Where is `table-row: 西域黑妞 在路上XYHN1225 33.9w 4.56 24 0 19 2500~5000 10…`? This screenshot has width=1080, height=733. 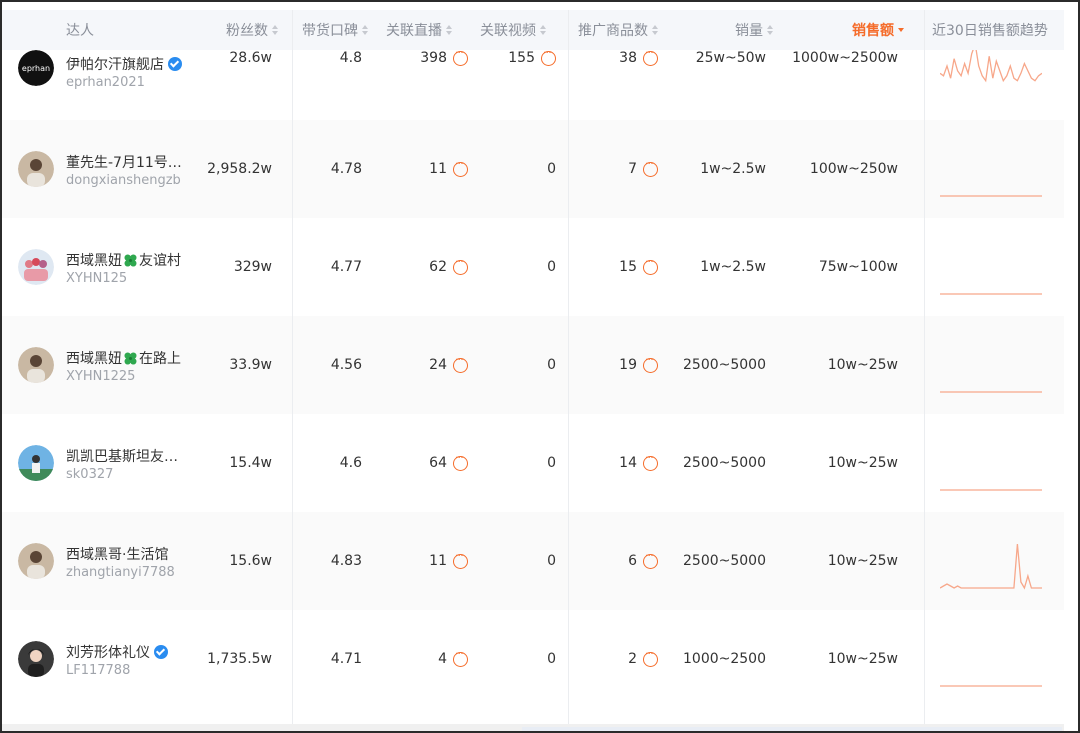 table-row: 西域黑妞 在路上XYHN1225 33.9w 4.56 24 0 19 2500~5000 10… is located at coordinates (533, 365).